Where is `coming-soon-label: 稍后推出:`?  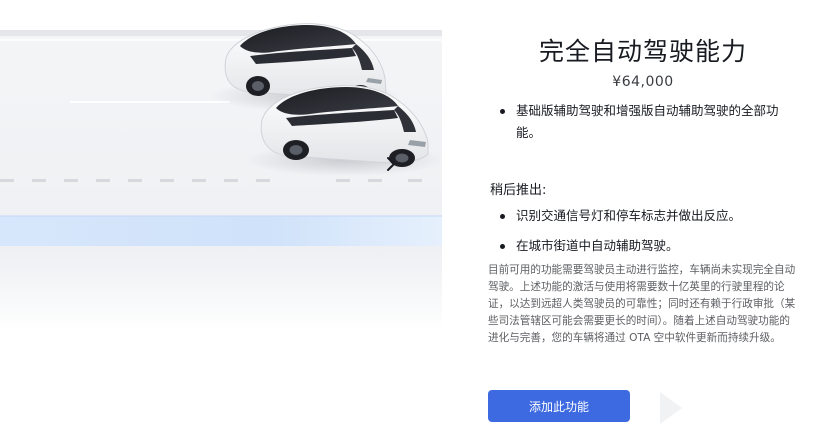
coming-soon-label: 稍后推出: is located at coordinates (518, 190).